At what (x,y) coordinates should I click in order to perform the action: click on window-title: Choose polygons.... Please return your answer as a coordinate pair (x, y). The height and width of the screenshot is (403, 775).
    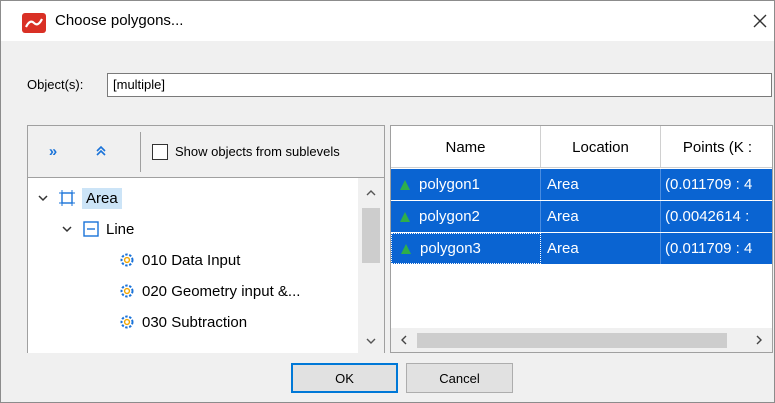
    Looking at the image, I should click on (119, 20).